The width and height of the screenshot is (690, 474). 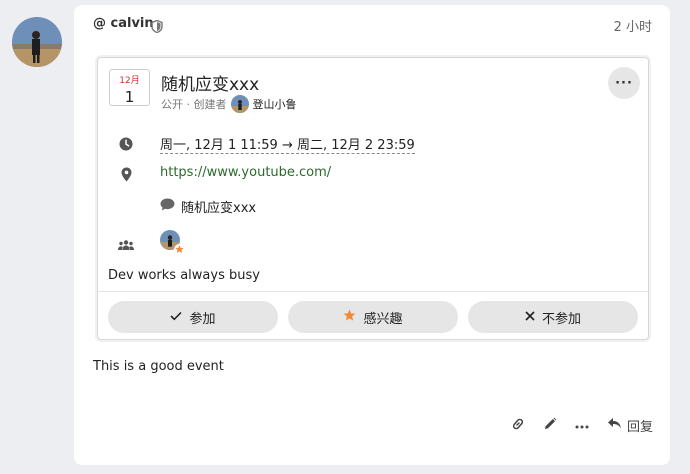 What do you see at coordinates (210, 82) in the screenshot?
I see `event-title: 随机应变xxx` at bounding box center [210, 82].